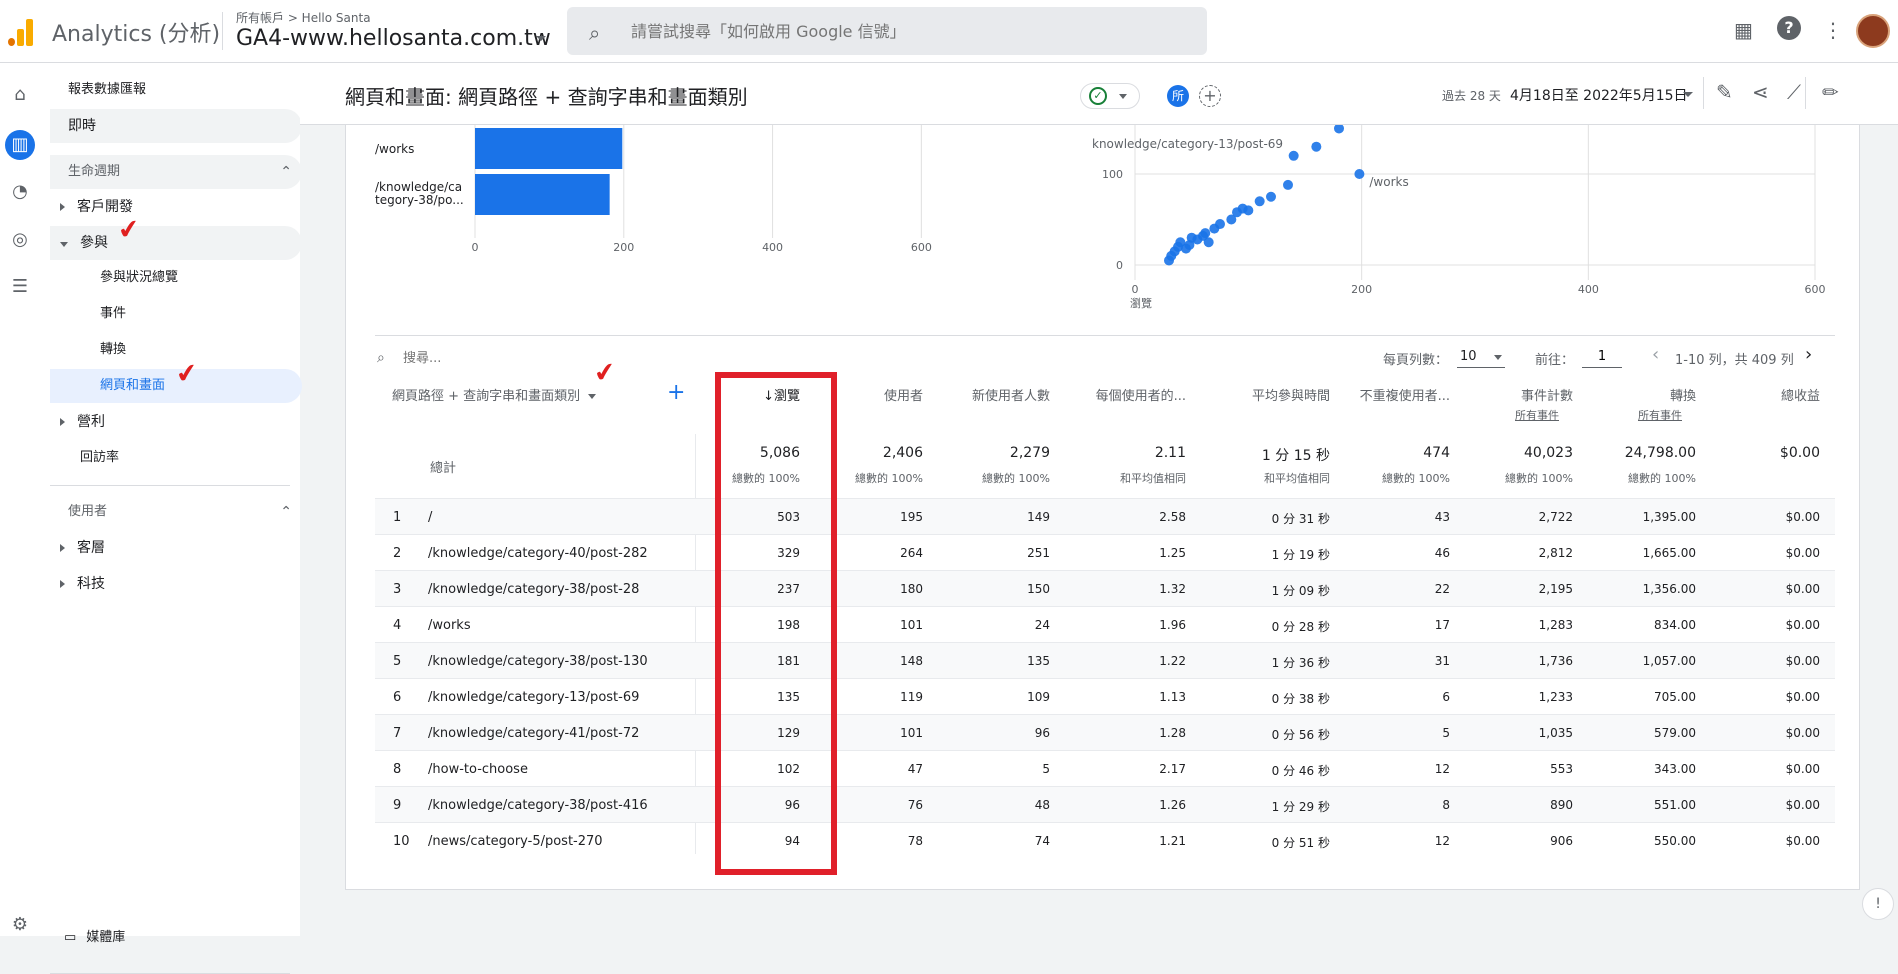 Image resolution: width=1898 pixels, height=974 pixels. Describe the element at coordinates (21, 32) in the screenshot. I see `analytics-logo-icon` at that location.